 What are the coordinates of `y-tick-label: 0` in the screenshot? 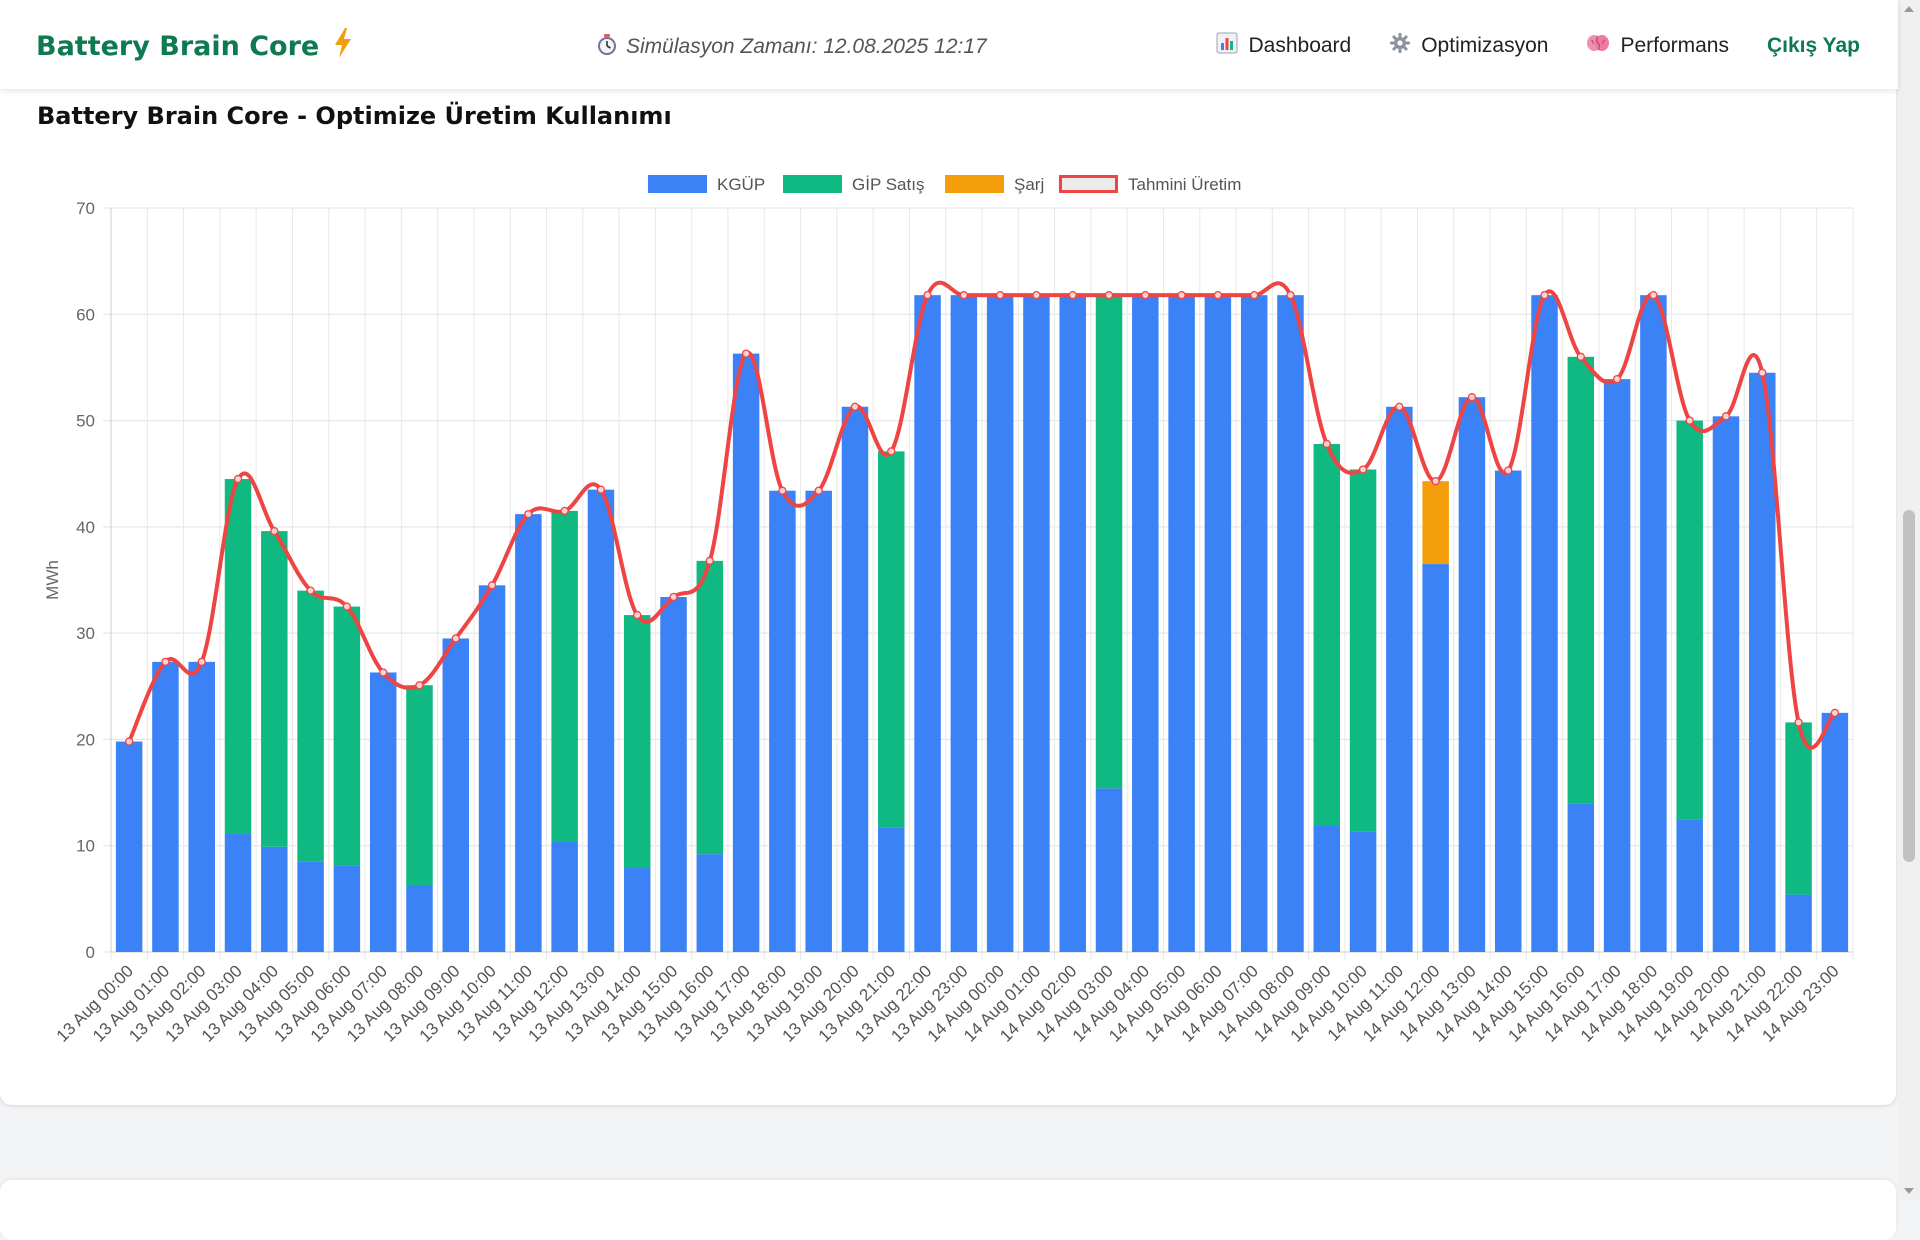 It's located at (90, 952).